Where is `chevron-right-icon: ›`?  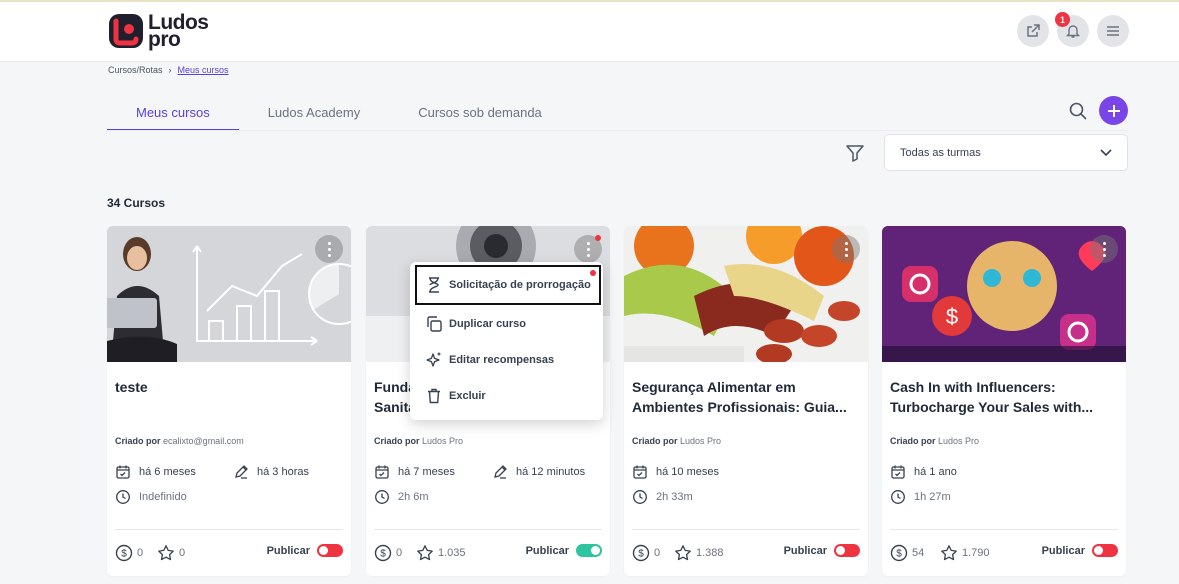
chevron-right-icon: › is located at coordinates (170, 70).